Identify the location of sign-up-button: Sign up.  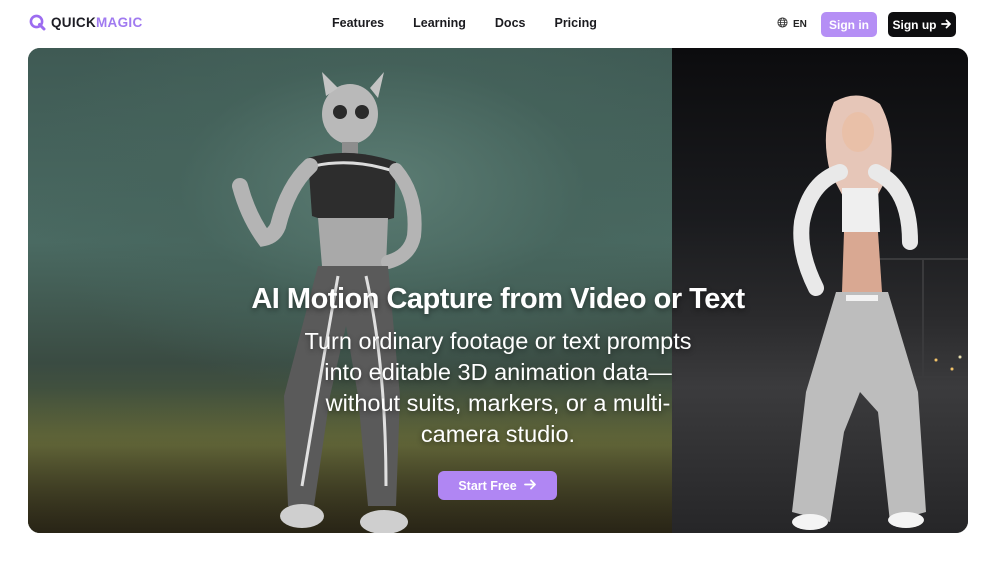
(922, 24).